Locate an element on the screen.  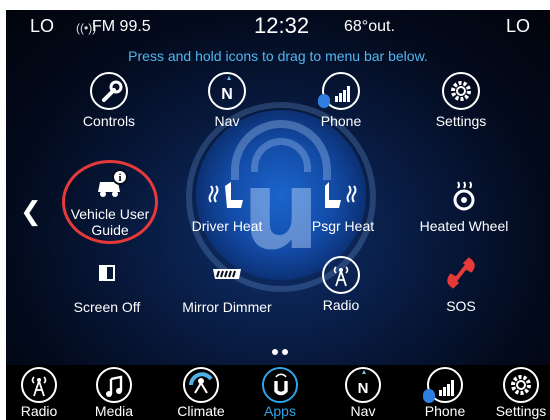
menubar-climate: Climate is located at coordinates (201, 393).